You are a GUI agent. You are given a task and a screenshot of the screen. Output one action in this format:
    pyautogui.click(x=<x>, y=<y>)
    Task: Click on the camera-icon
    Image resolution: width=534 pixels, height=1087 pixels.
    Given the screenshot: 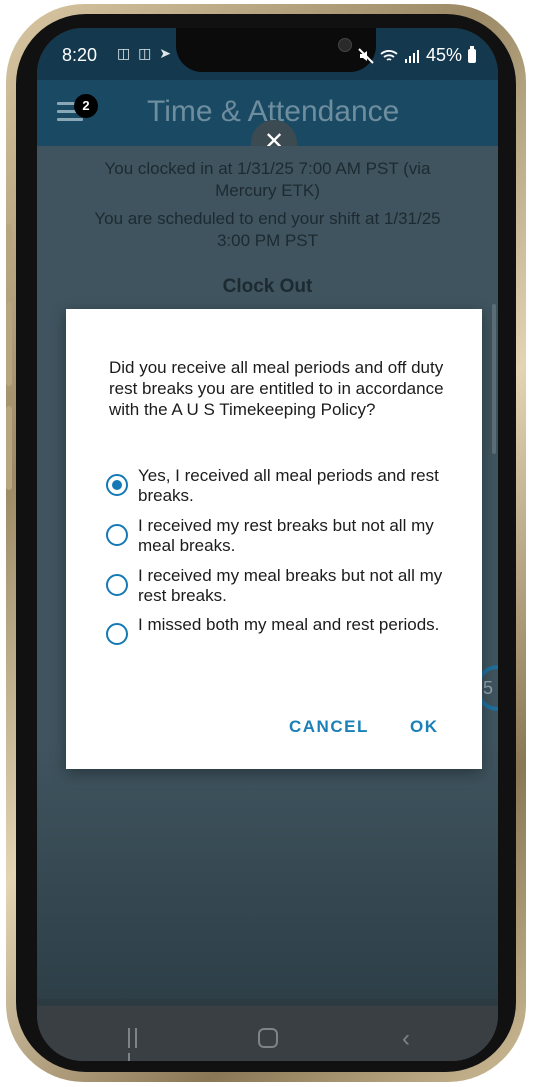 What is the action you would take?
    pyautogui.click(x=345, y=45)
    